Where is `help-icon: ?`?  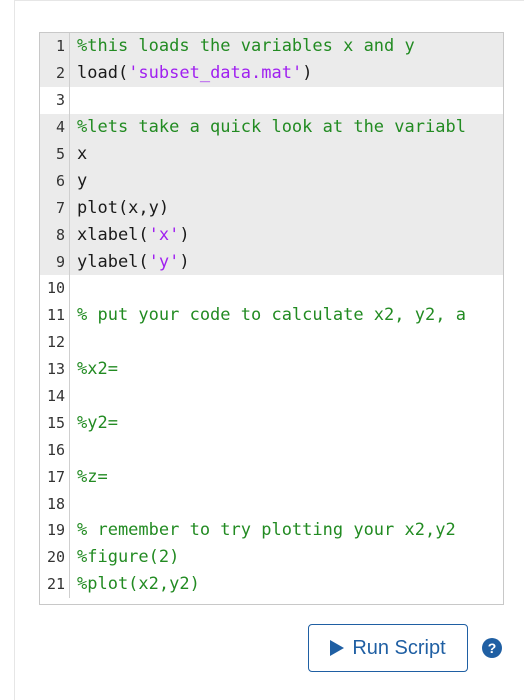
help-icon: ? is located at coordinates (492, 648).